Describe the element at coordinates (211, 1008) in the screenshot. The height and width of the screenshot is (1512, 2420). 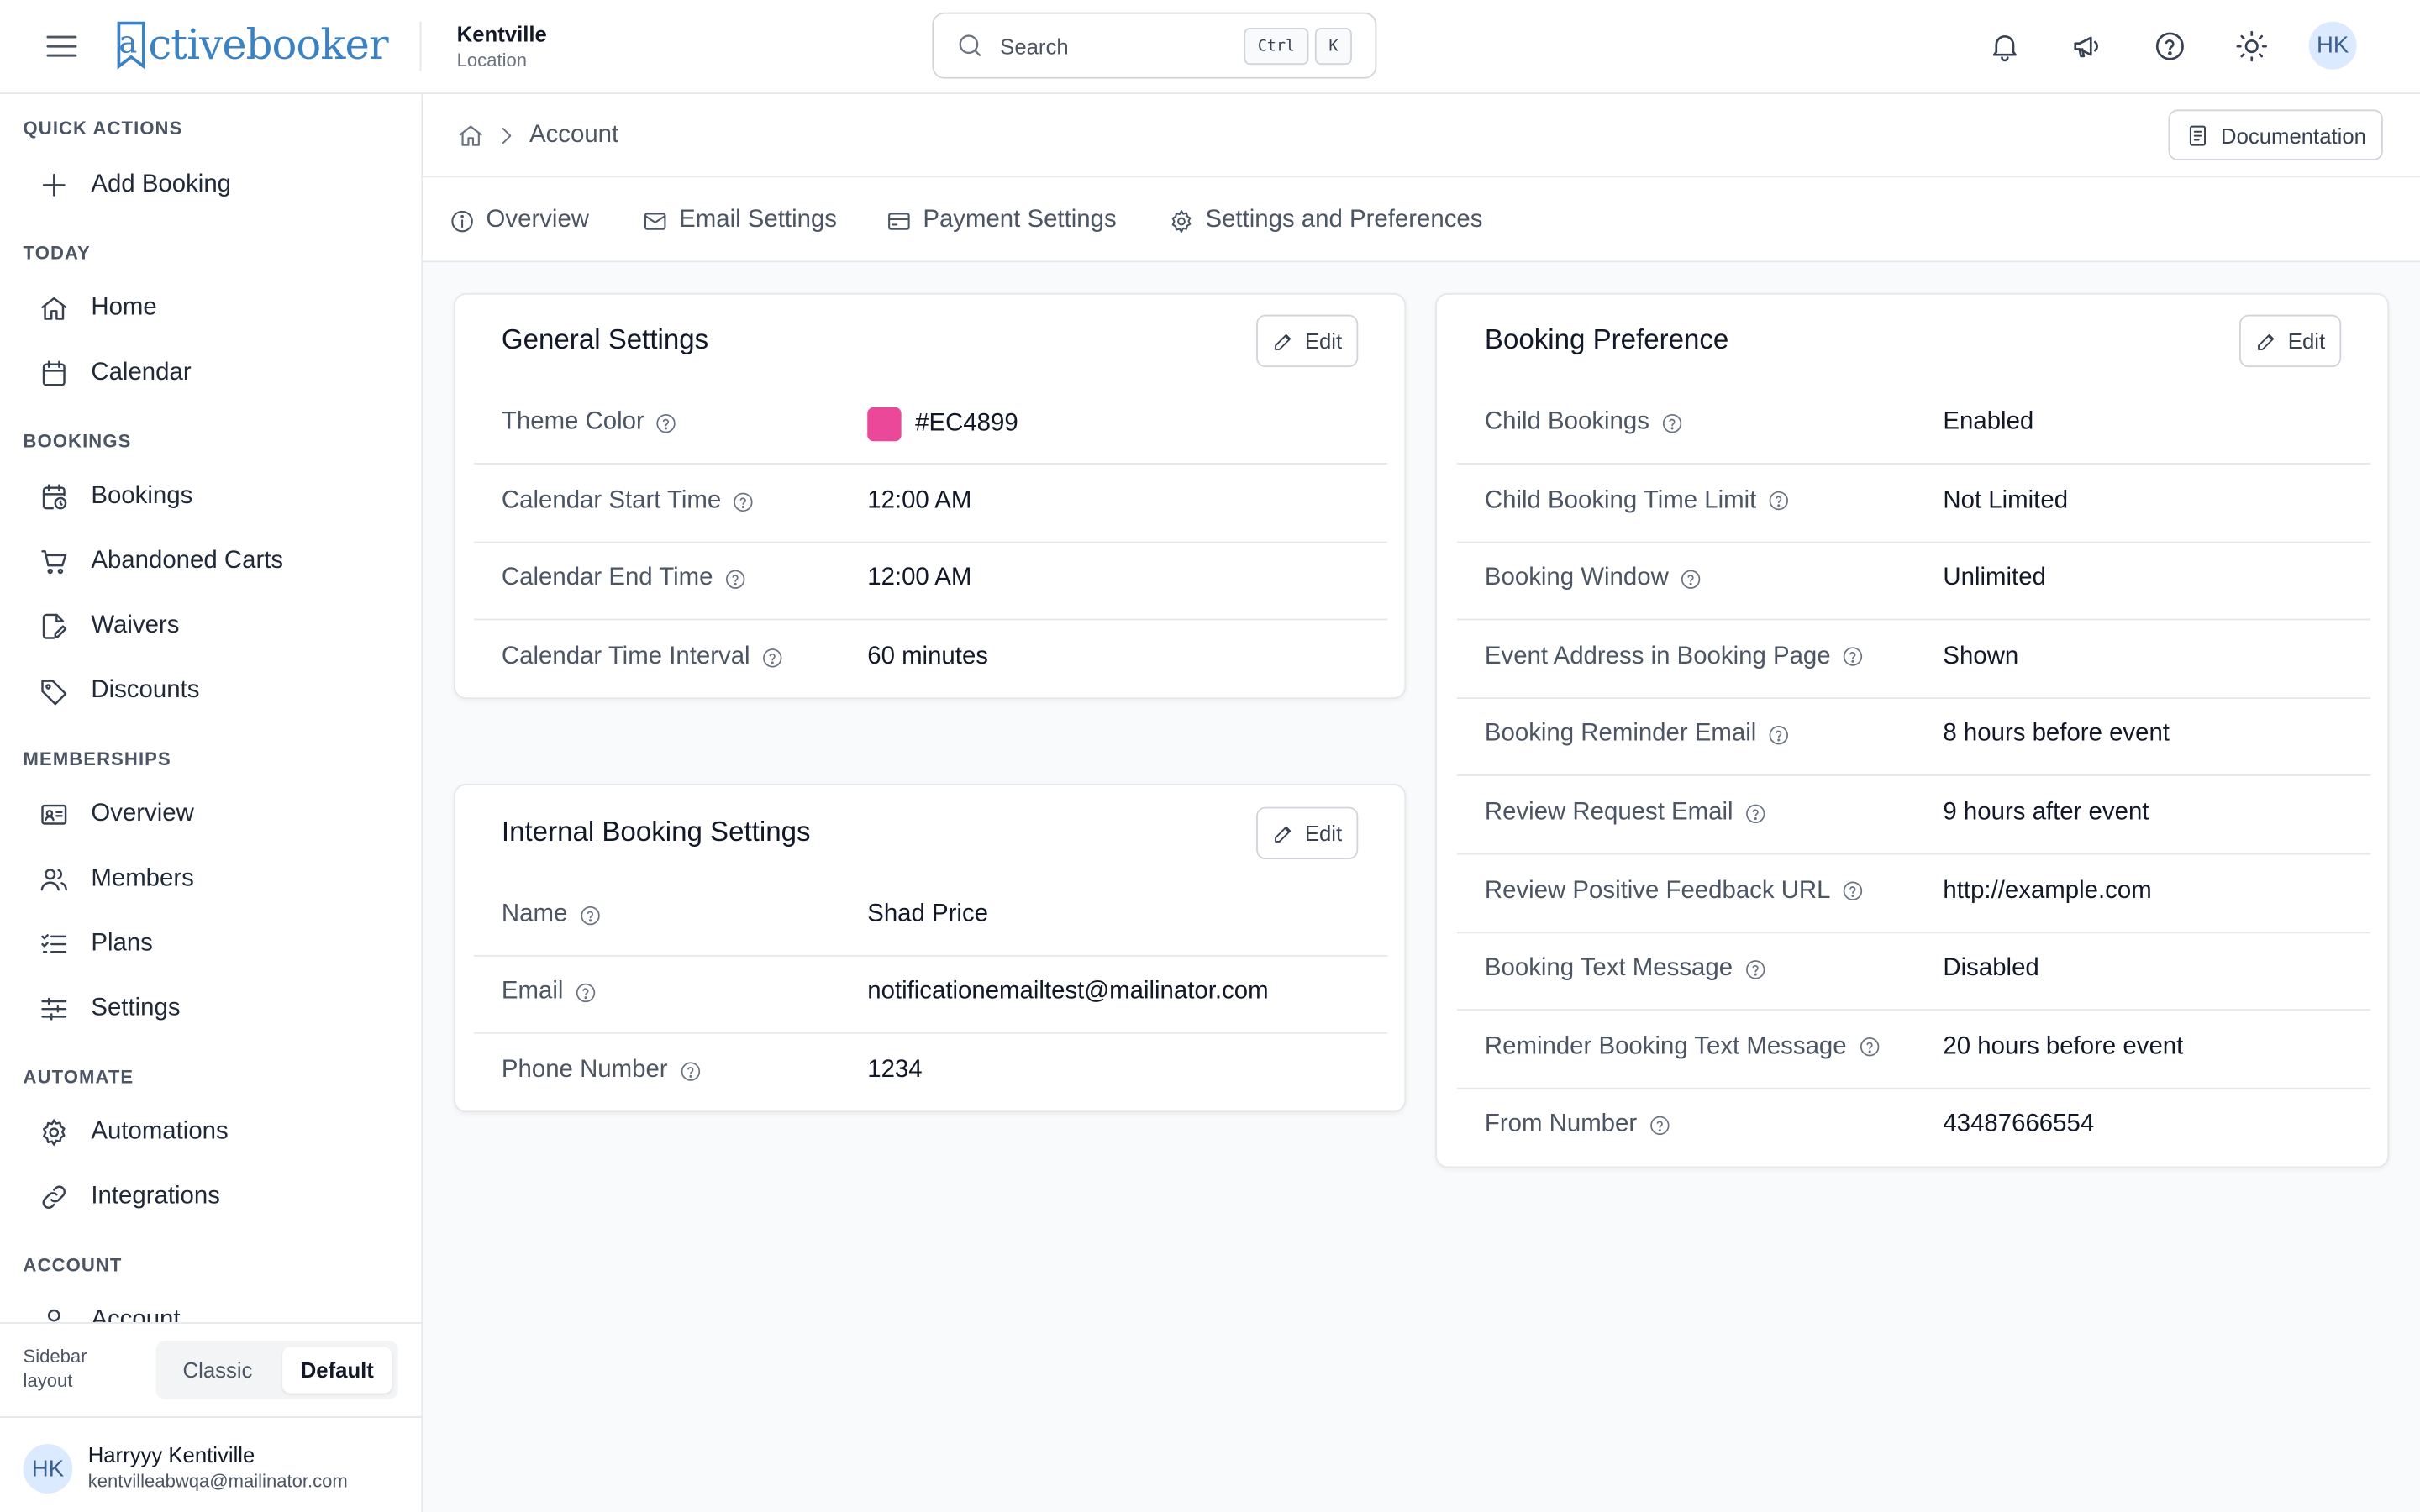
I see `sidebar-item-membership-settings: Settings` at that location.